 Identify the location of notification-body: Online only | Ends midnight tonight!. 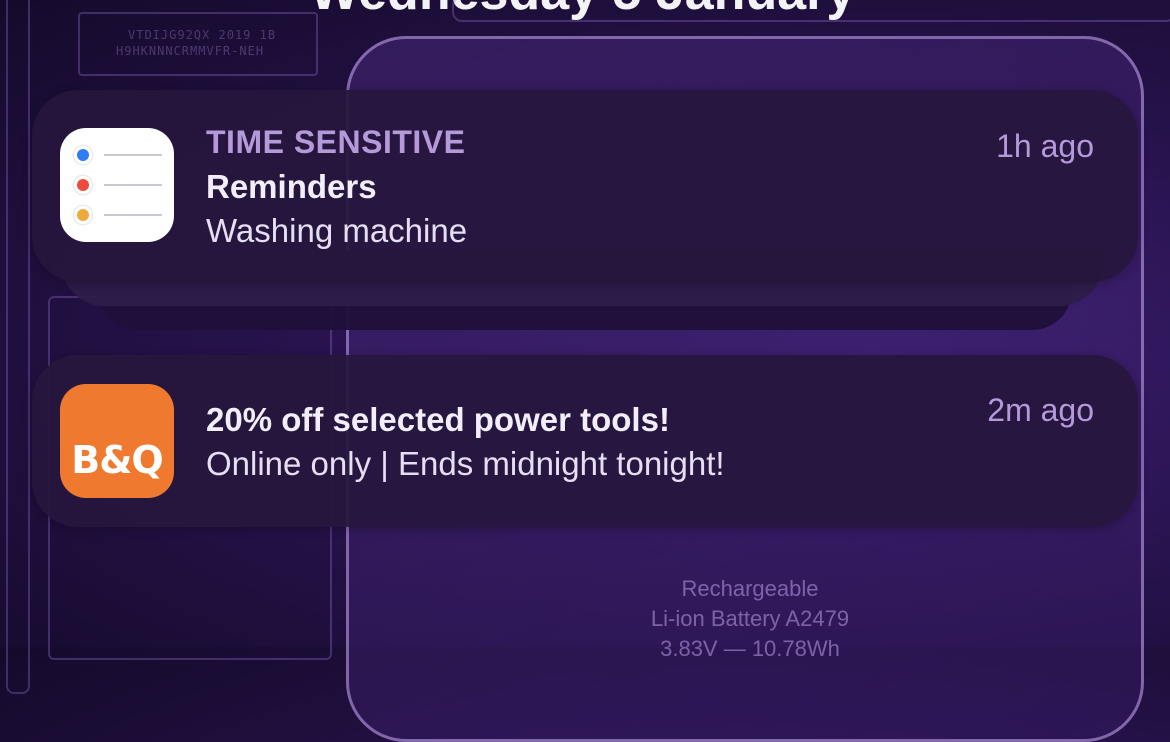
(465, 463).